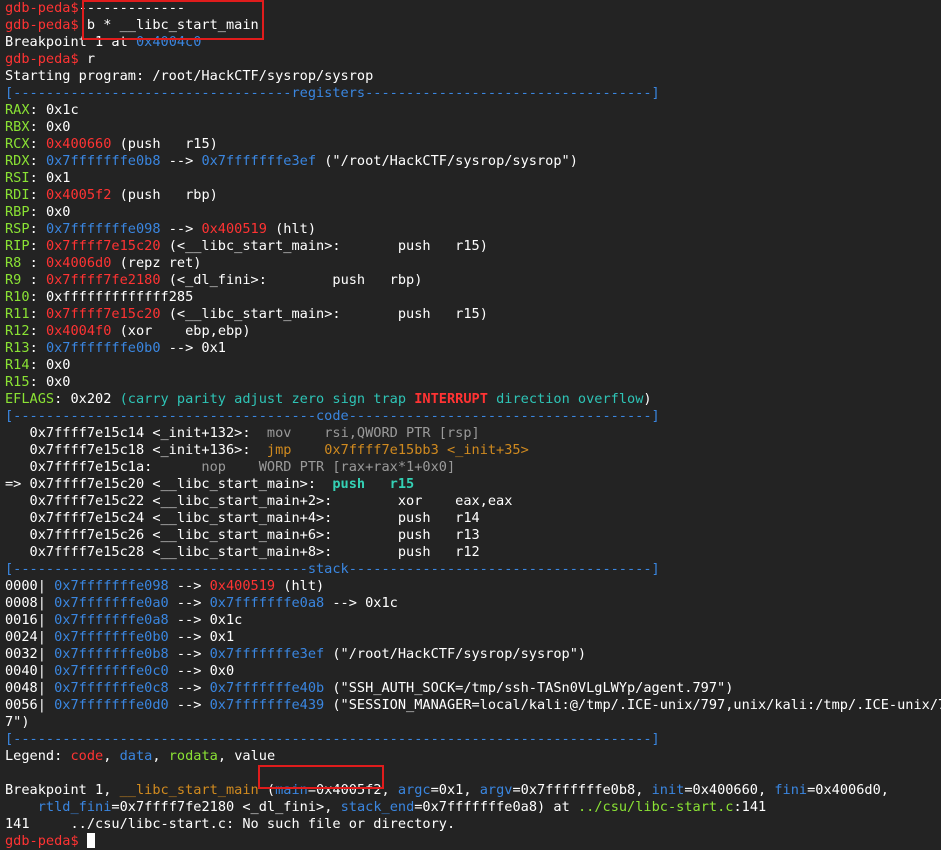  Describe the element at coordinates (201, 637) in the screenshot. I see `stack-value: --> 0x1` at that location.